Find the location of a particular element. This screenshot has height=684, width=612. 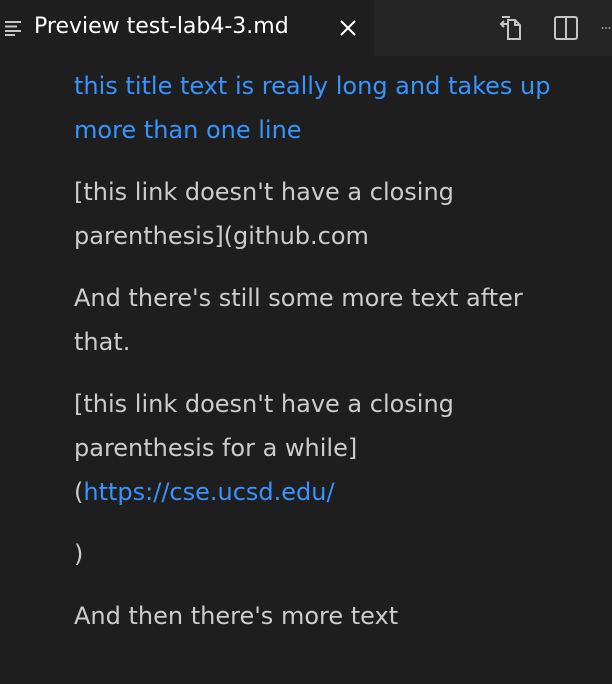

more-actions-button is located at coordinates (606, 28).